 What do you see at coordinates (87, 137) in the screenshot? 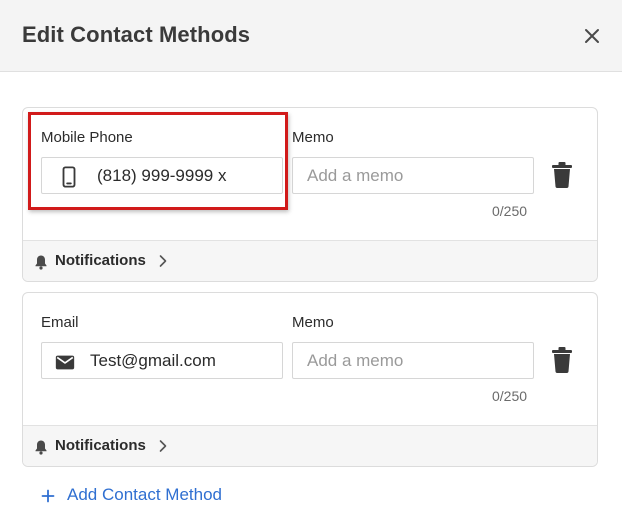
I see `contact-type-label: Mobile Phone` at bounding box center [87, 137].